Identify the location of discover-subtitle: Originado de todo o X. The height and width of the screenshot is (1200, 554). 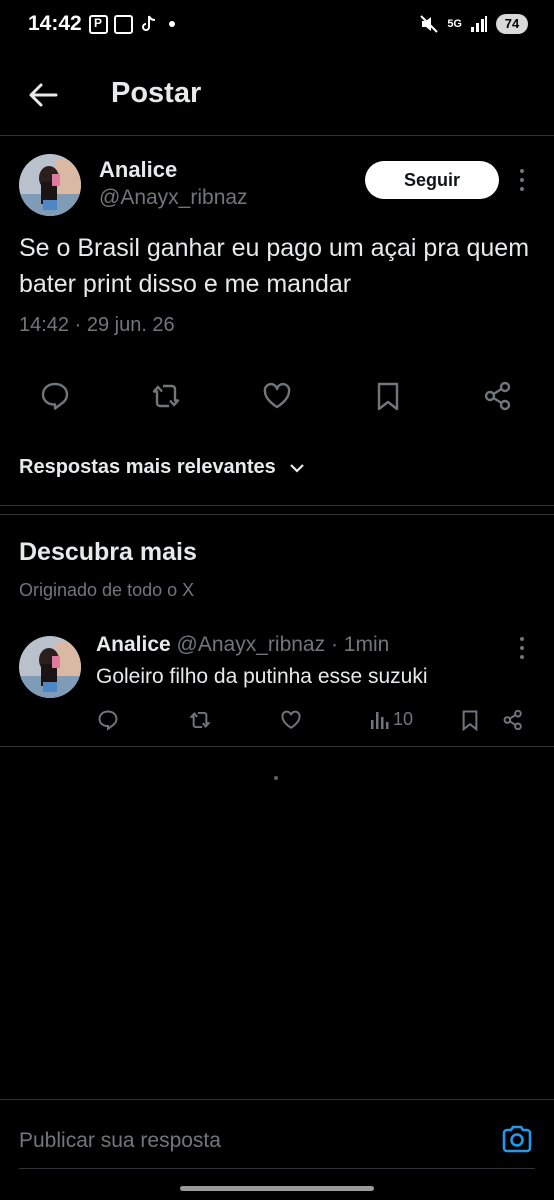
(107, 590).